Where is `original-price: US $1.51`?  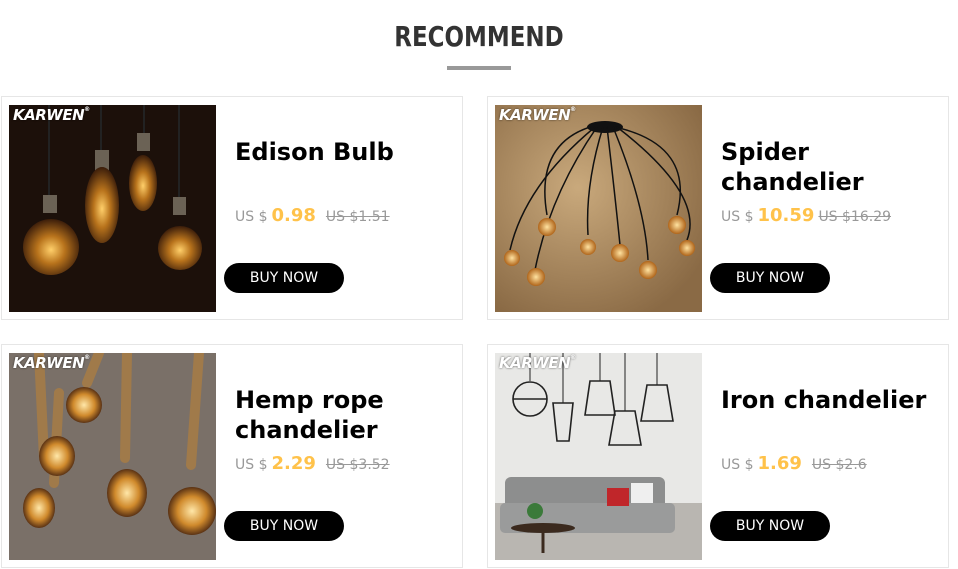
original-price: US $1.51 is located at coordinates (357, 217).